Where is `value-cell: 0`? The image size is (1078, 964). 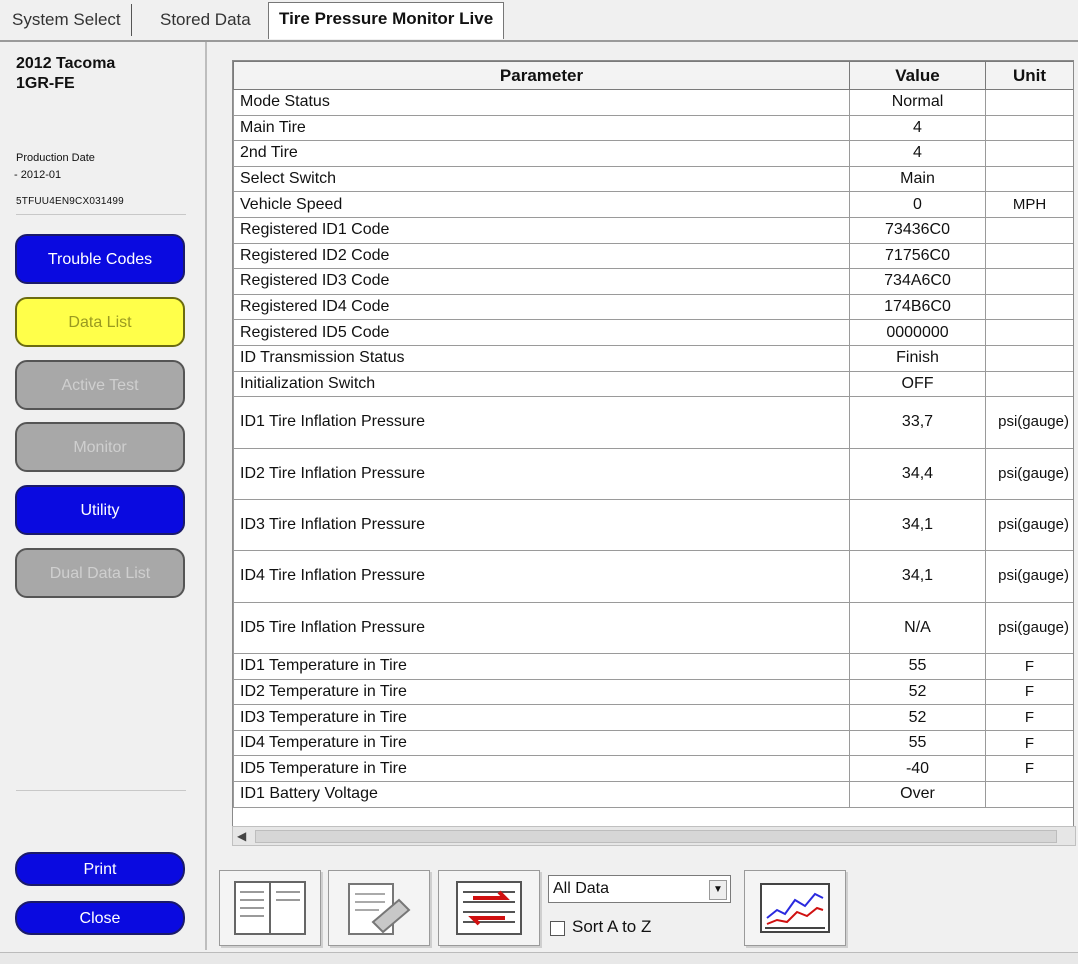
value-cell: 0 is located at coordinates (917, 204).